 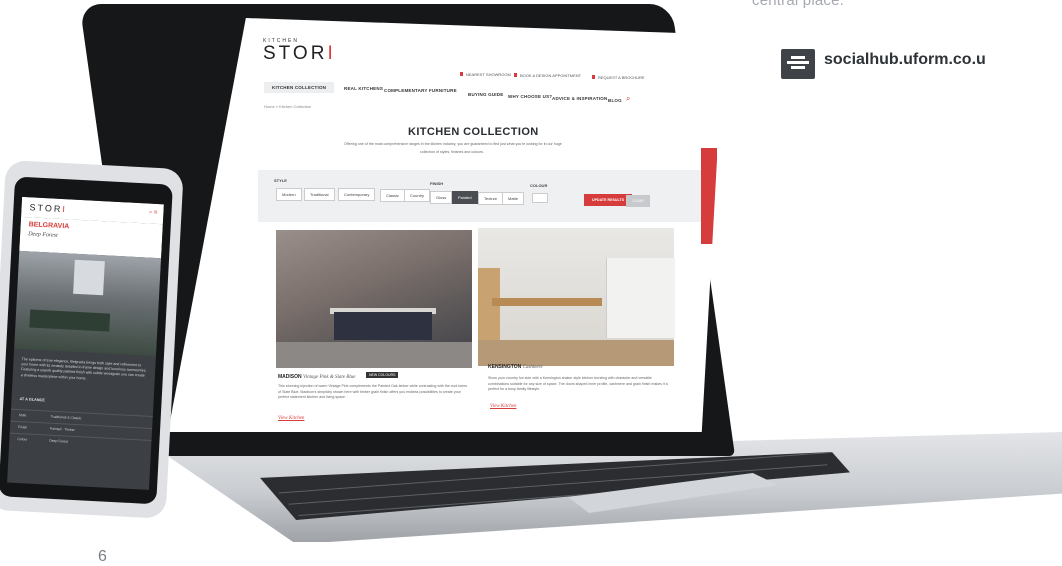 What do you see at coordinates (530, 96) in the screenshot?
I see `nav-why-choose-us: WHY CHOOSE US?` at bounding box center [530, 96].